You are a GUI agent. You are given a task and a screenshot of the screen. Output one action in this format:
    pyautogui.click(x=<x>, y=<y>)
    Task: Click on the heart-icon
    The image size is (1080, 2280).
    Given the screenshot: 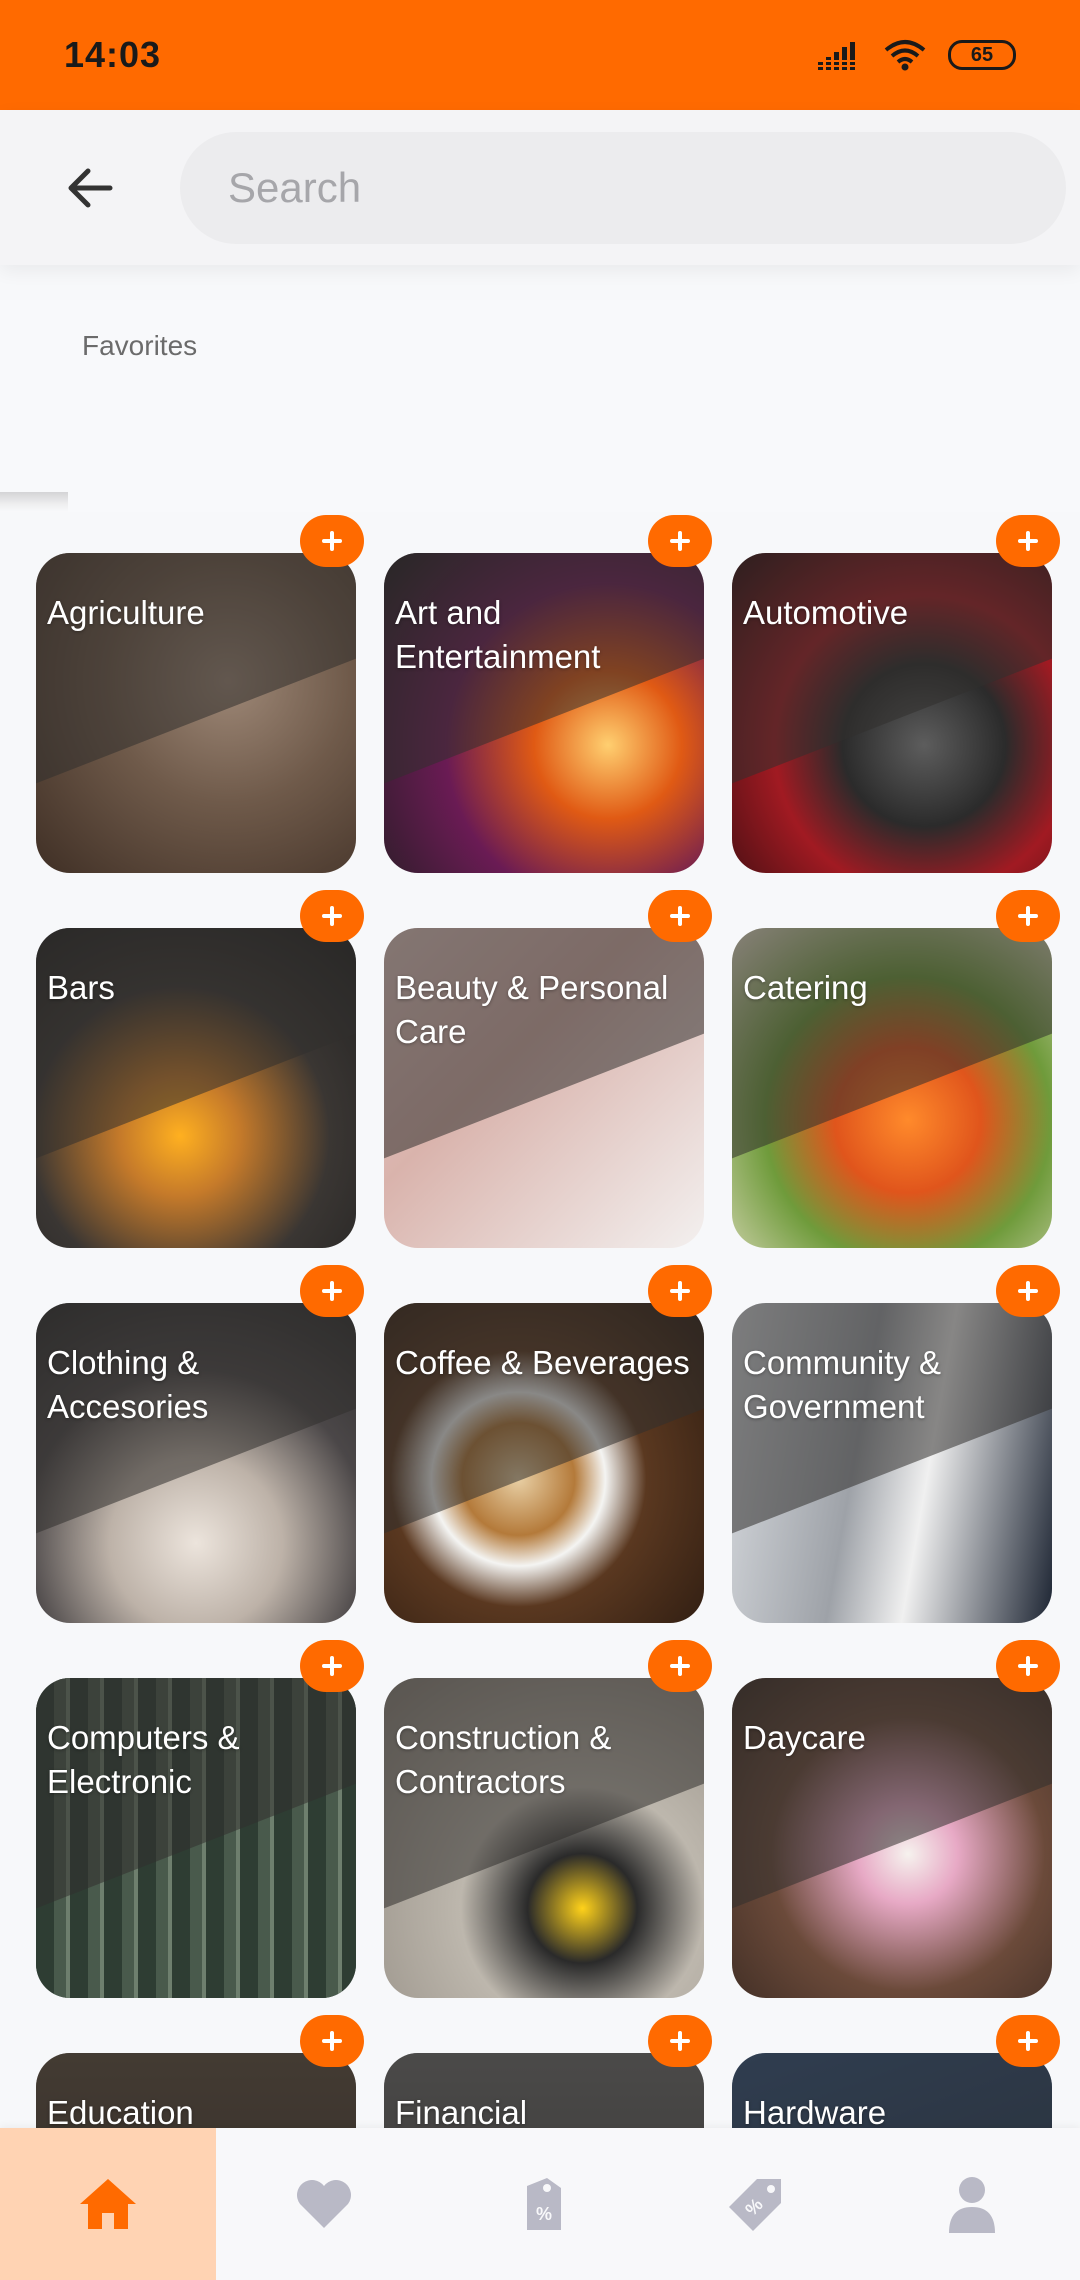 What is the action you would take?
    pyautogui.click(x=324, y=2204)
    